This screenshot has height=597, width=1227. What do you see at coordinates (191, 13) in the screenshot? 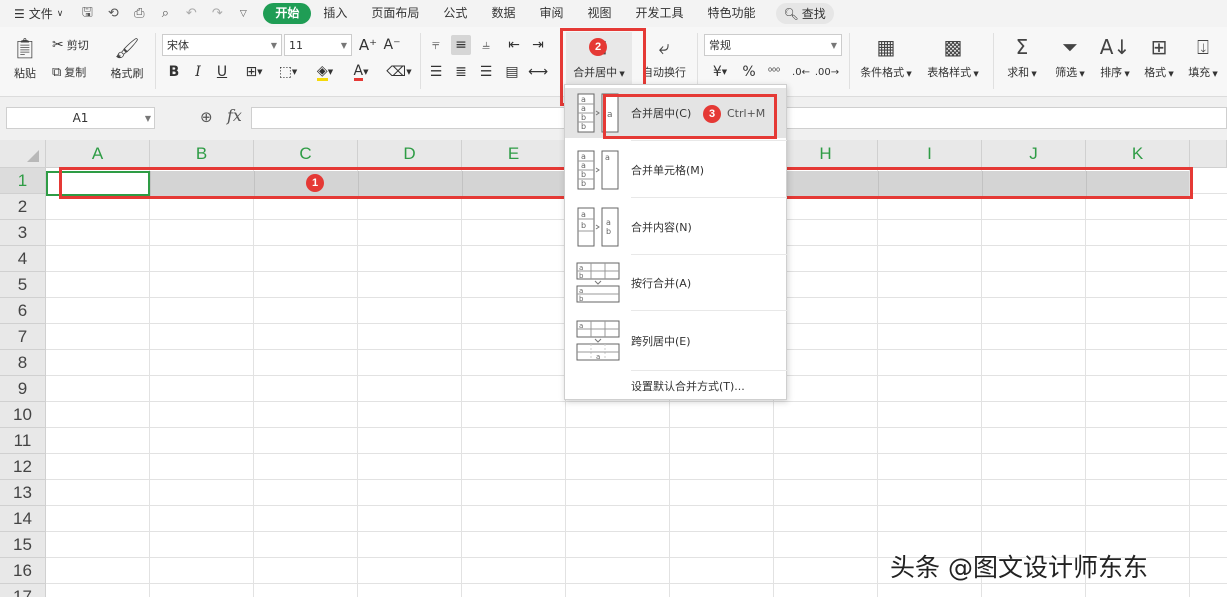
I see `undo-icon: ↶` at bounding box center [191, 13].